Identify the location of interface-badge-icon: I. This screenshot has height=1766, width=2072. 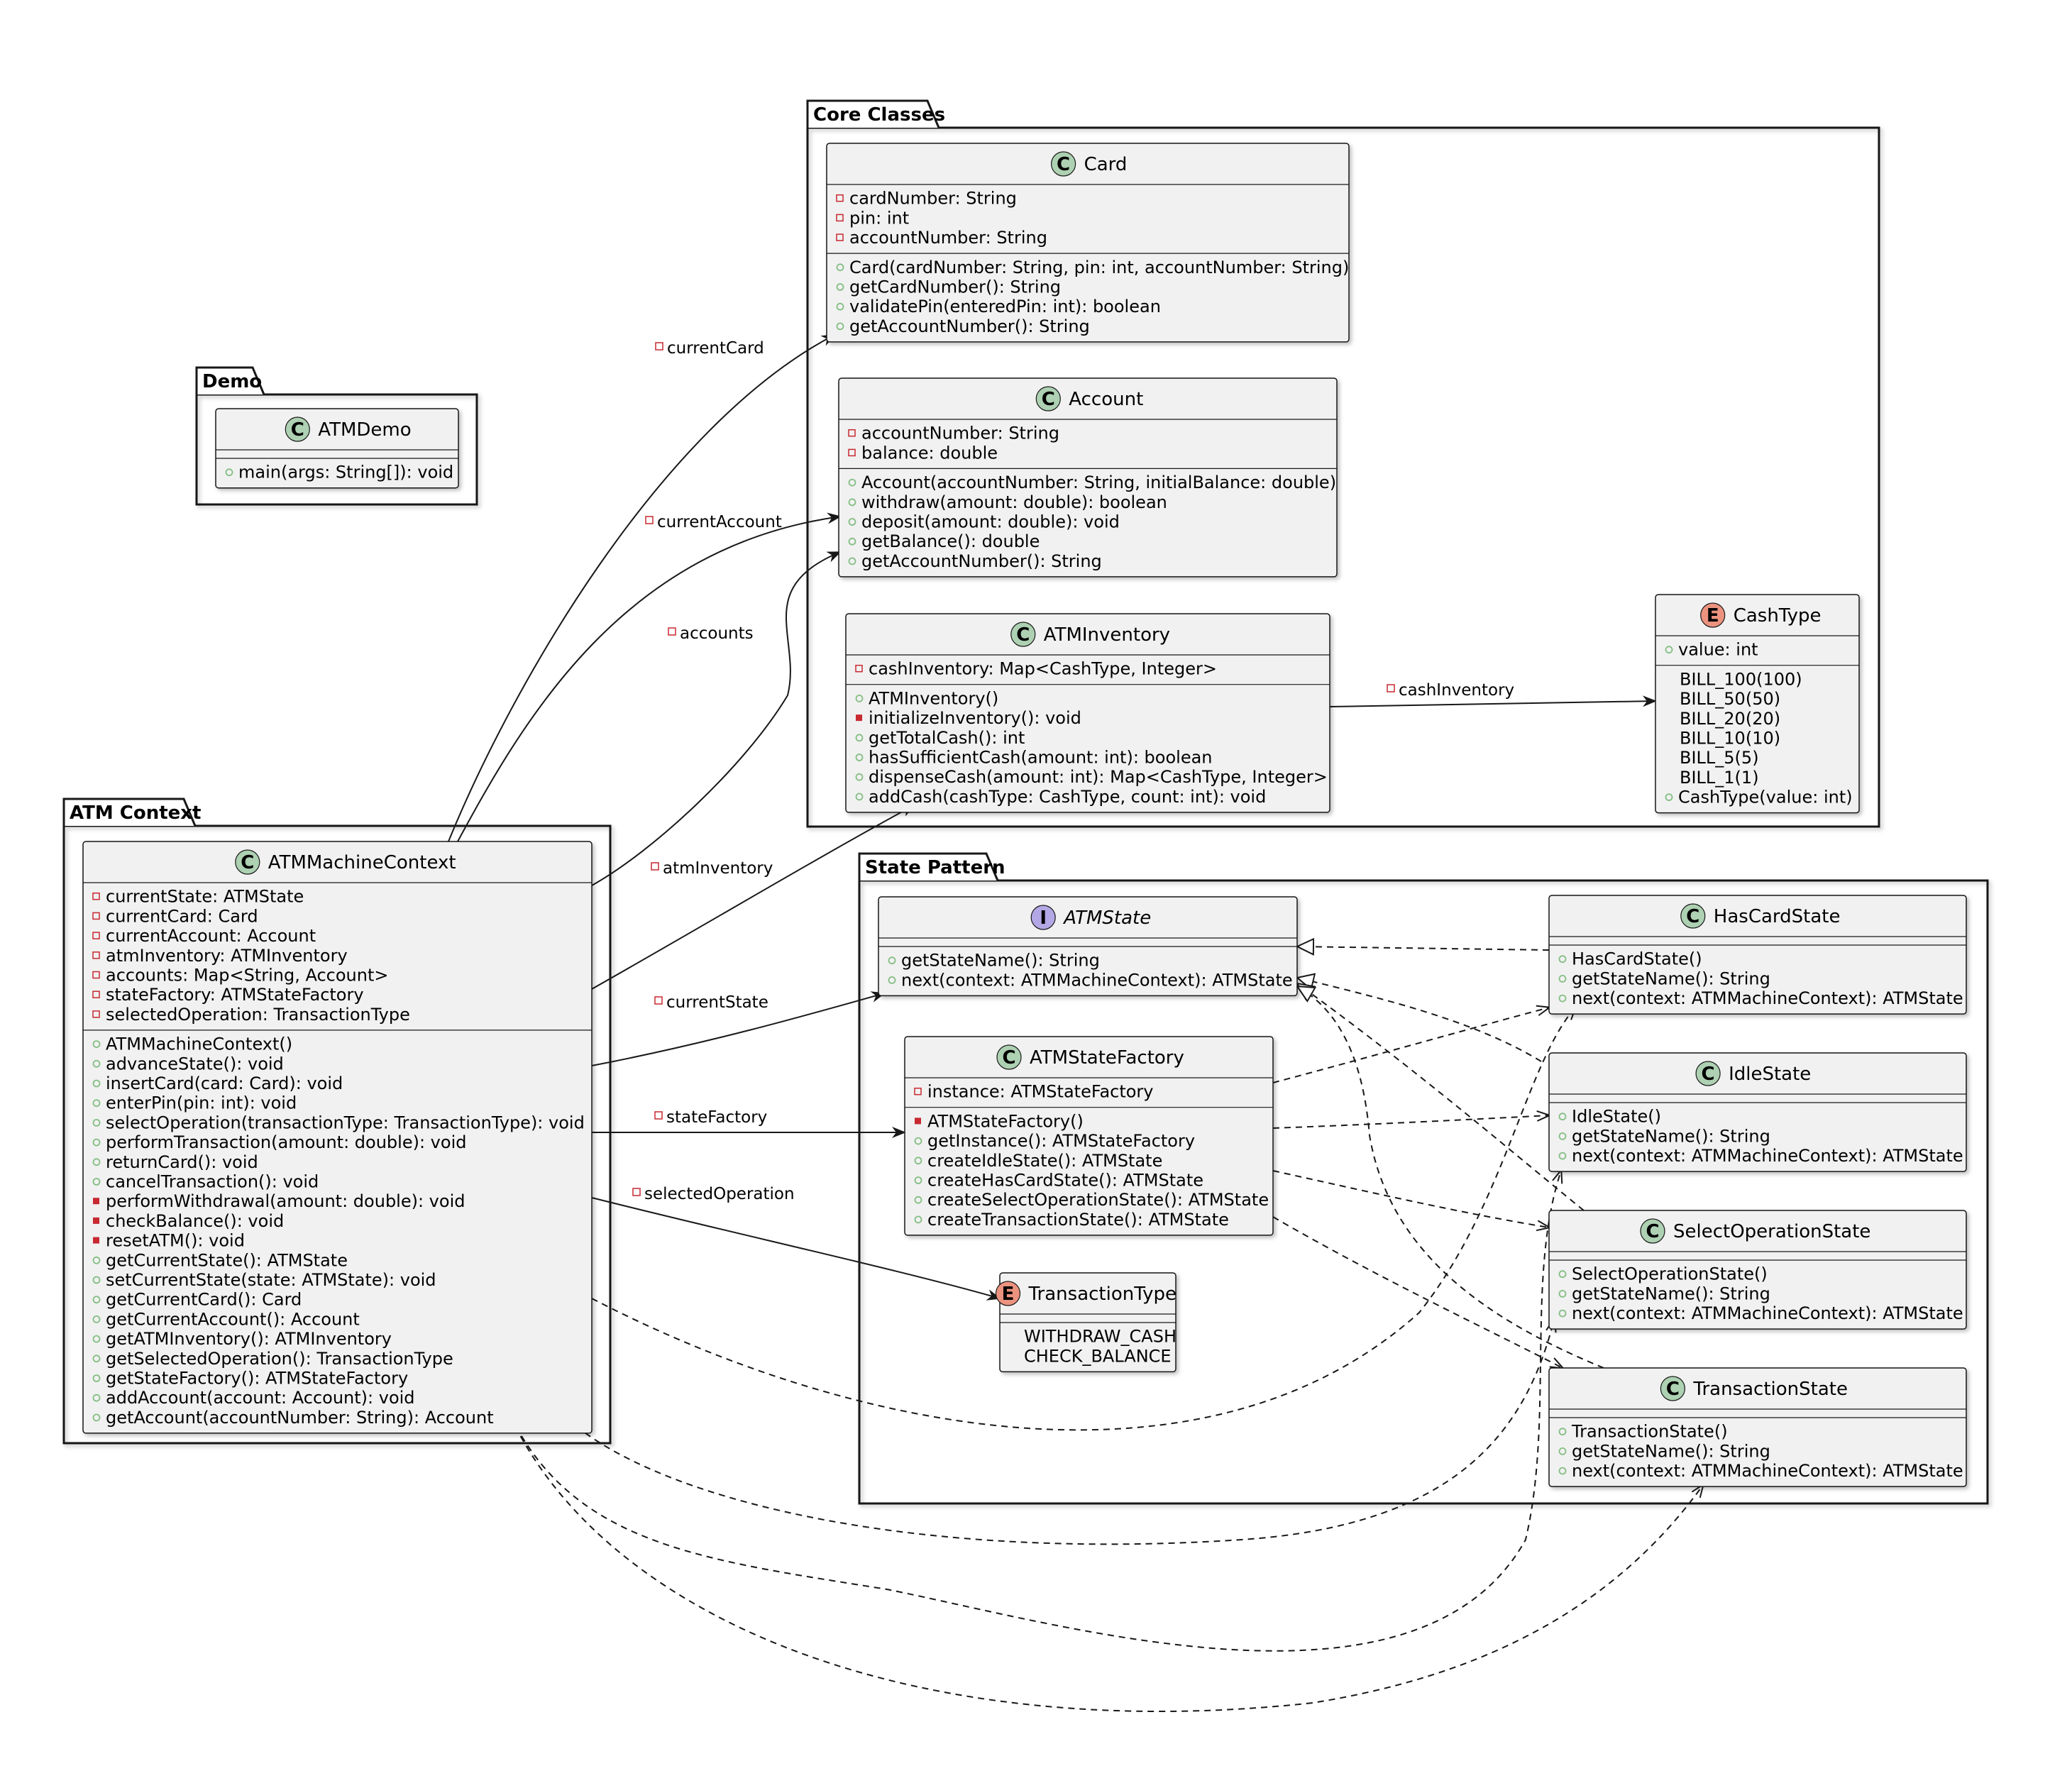
(1043, 917).